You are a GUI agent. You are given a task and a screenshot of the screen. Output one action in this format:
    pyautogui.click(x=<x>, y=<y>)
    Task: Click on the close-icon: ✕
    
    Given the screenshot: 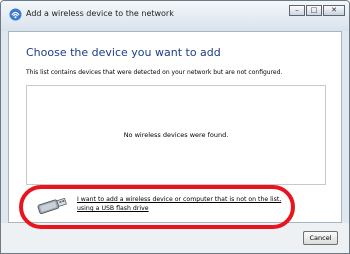 What is the action you would take?
    pyautogui.click(x=334, y=10)
    